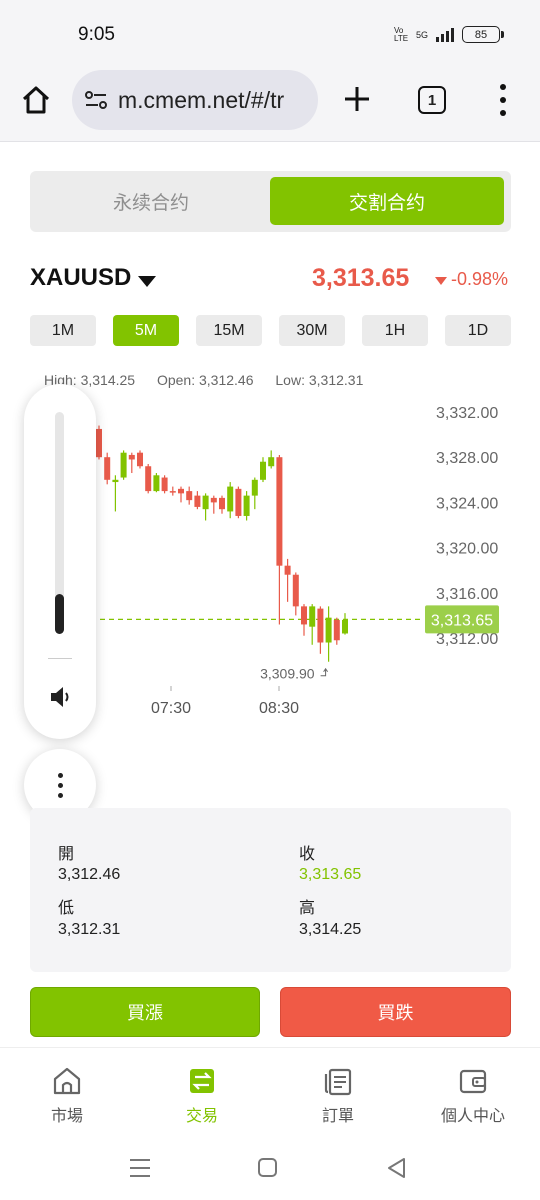 The height and width of the screenshot is (1200, 540). What do you see at coordinates (270, 31) in the screenshot?
I see `status-bar: 9:05 Vo LTE 5G 85` at bounding box center [270, 31].